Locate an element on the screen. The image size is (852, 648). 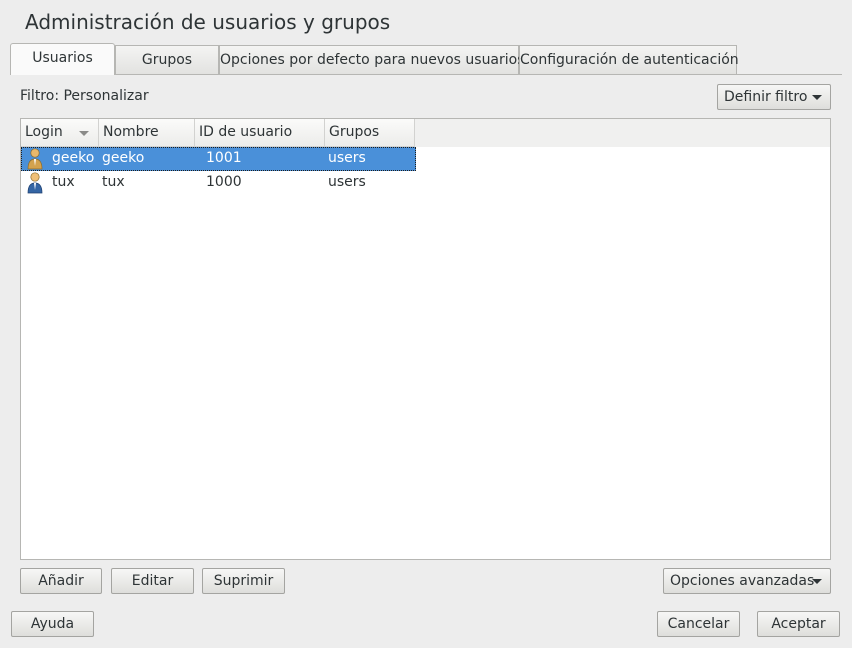
add-button: Añadir is located at coordinates (61, 581).